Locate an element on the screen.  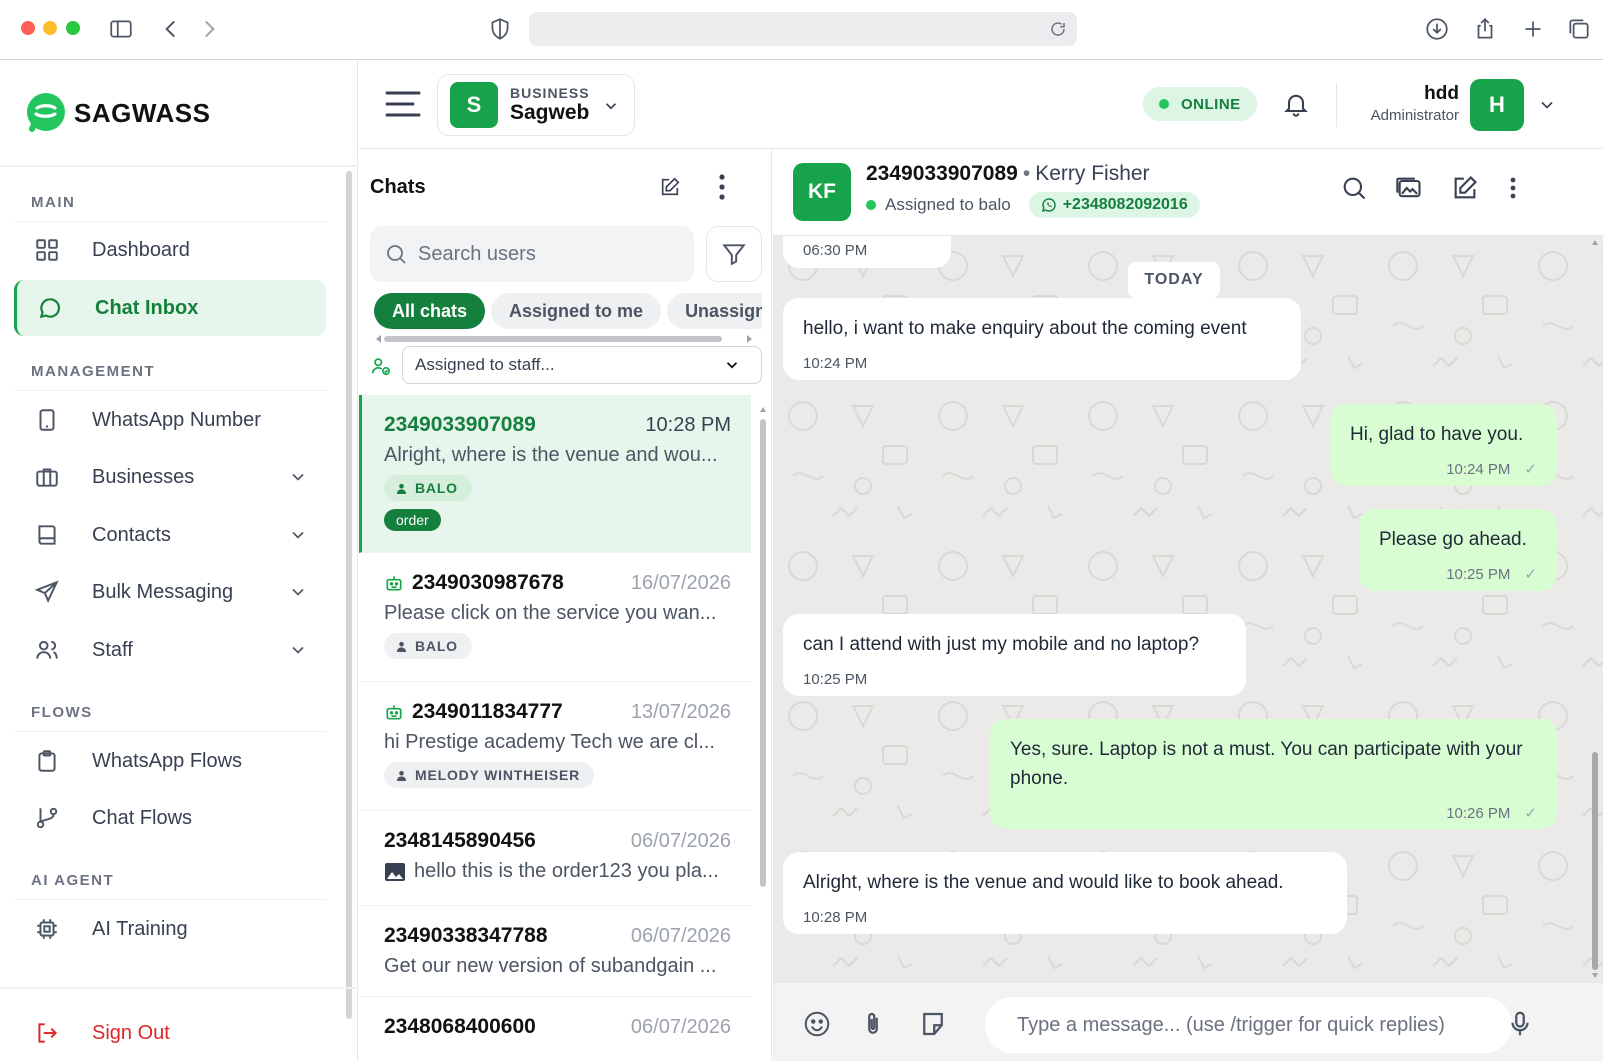
download-icon is located at coordinates (1437, 29).